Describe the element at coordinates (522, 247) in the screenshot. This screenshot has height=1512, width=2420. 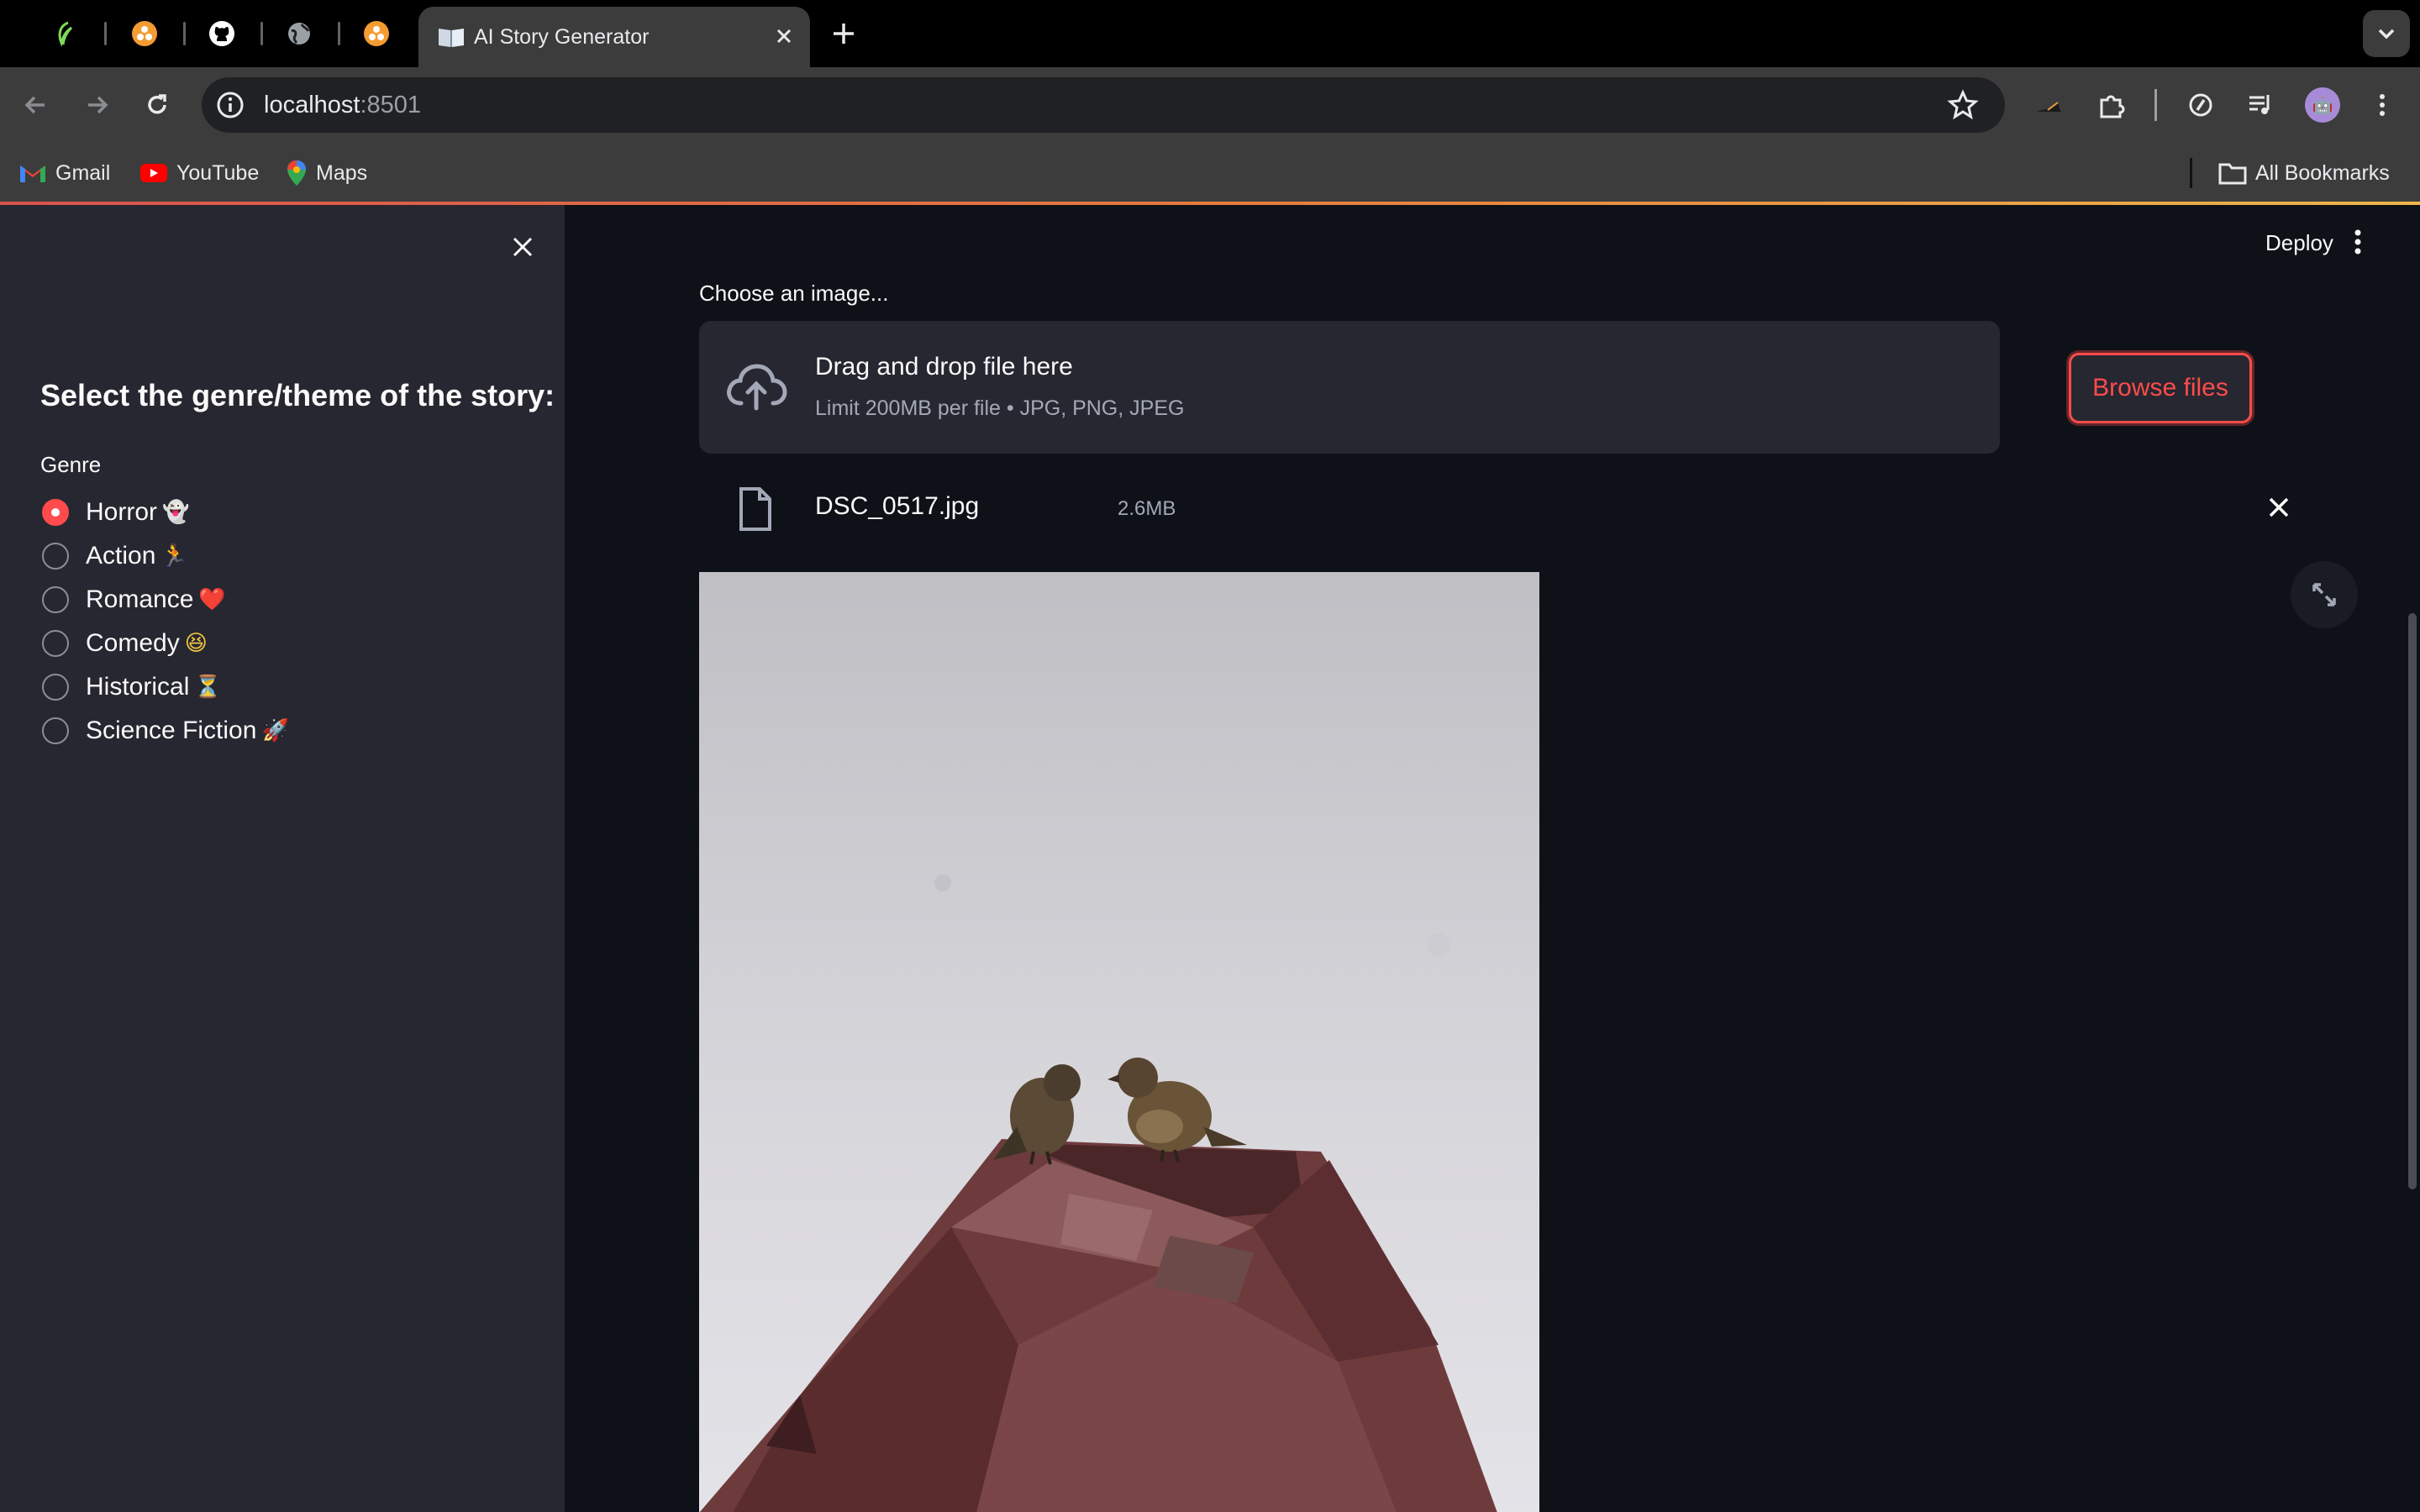
I see `close-sidebar-icon` at that location.